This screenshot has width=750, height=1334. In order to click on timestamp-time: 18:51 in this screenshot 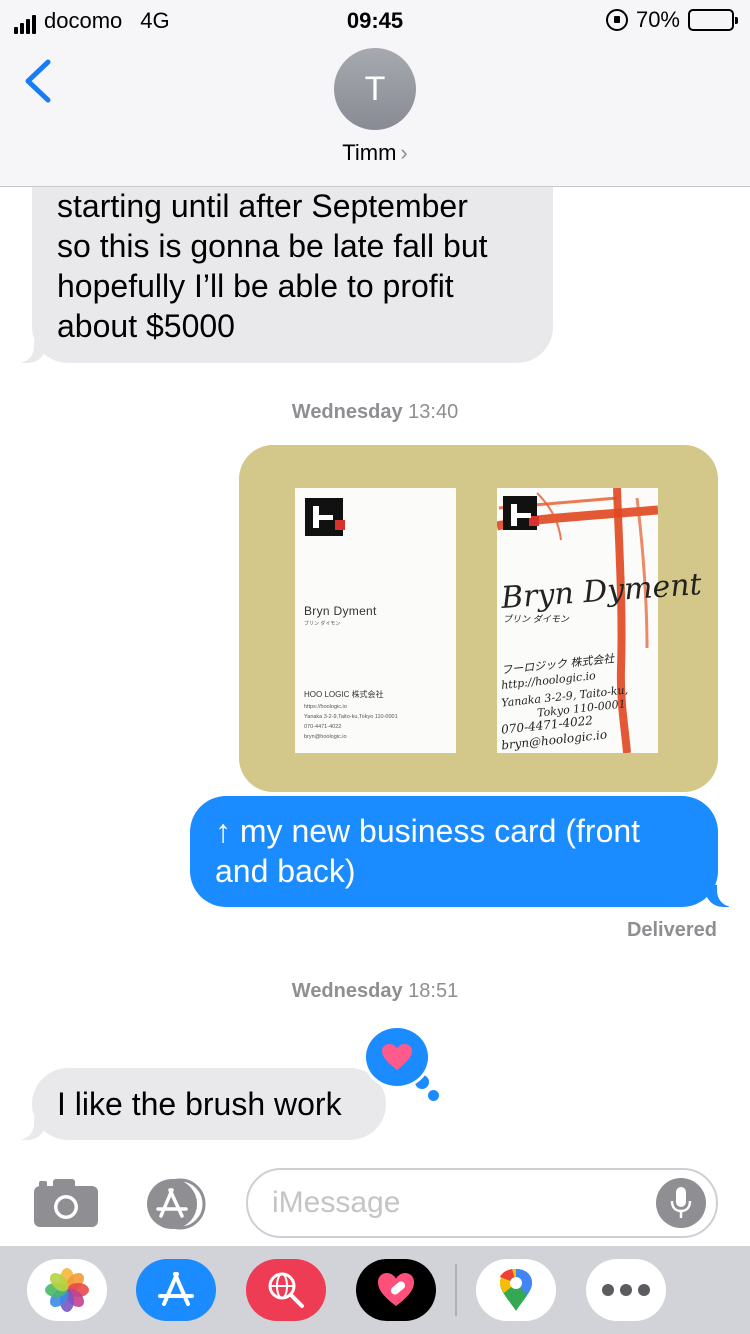, I will do `click(433, 991)`.